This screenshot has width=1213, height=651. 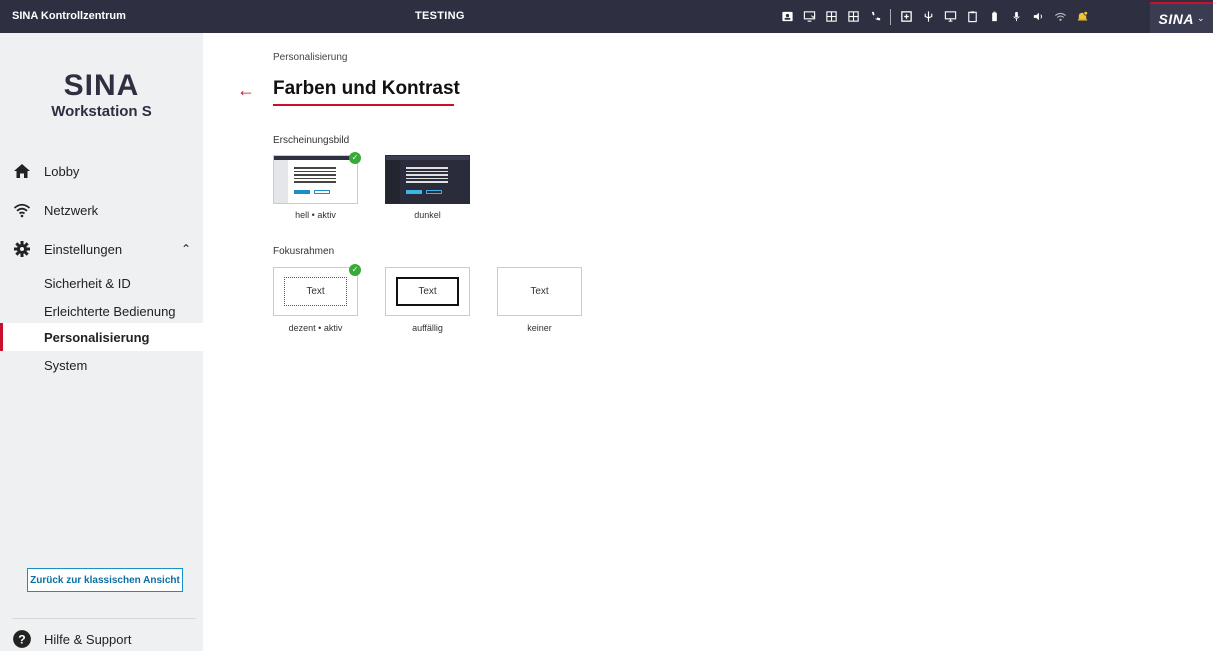 I want to click on sidebar-item-einstellungen: Einstellungen ⌃, so click(x=101, y=249).